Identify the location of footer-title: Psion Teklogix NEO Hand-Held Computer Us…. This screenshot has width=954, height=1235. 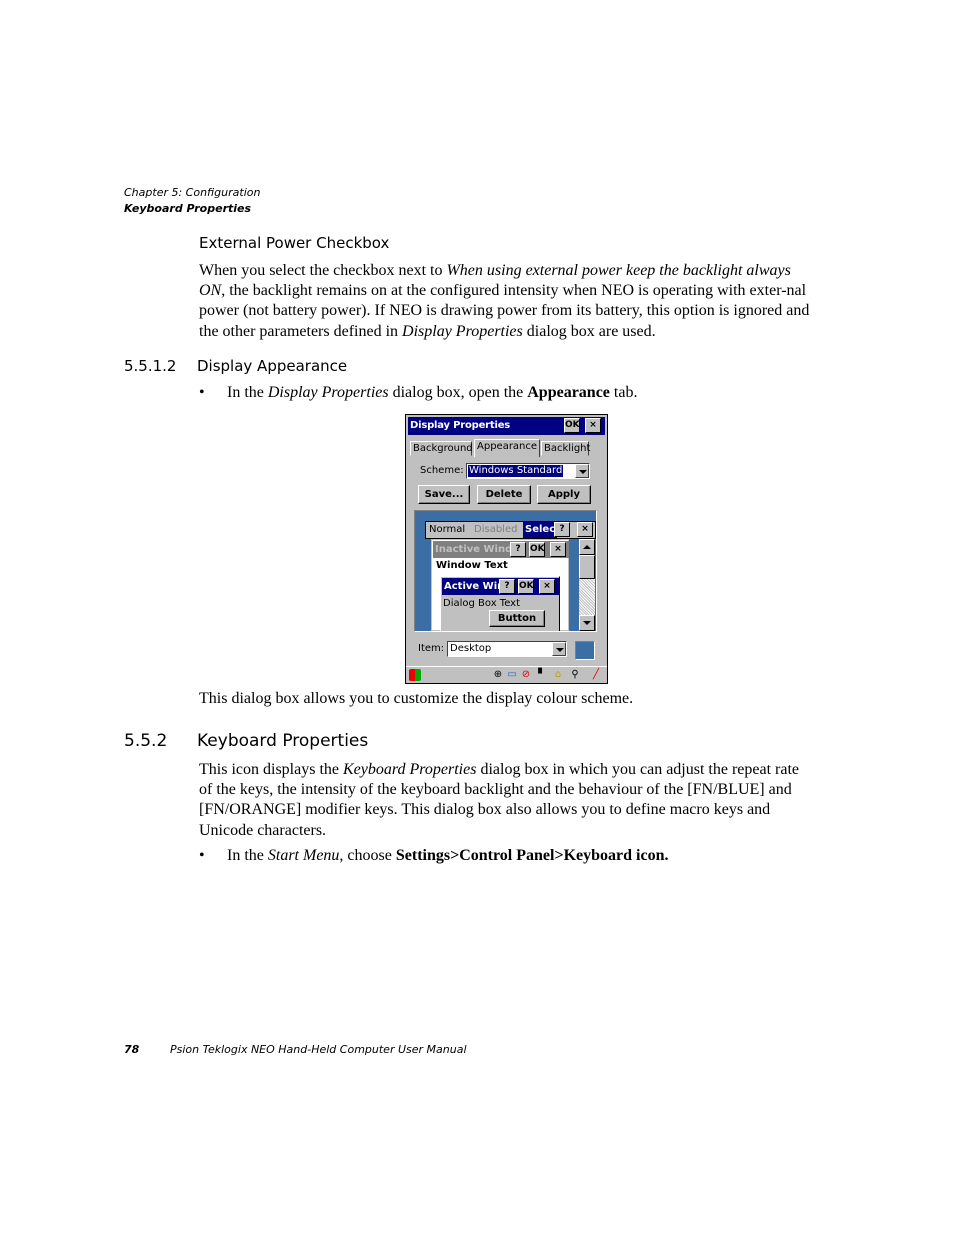
(318, 1049).